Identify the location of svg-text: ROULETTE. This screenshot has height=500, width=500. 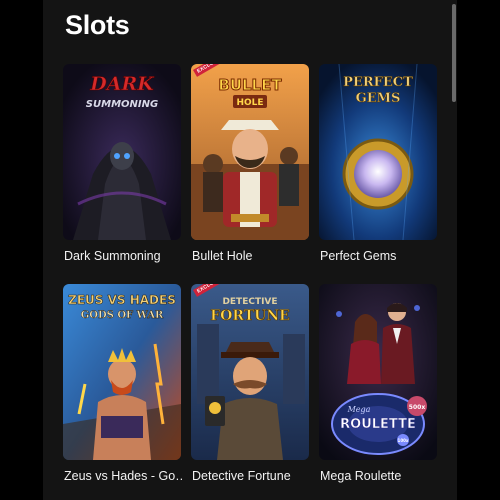
(378, 424).